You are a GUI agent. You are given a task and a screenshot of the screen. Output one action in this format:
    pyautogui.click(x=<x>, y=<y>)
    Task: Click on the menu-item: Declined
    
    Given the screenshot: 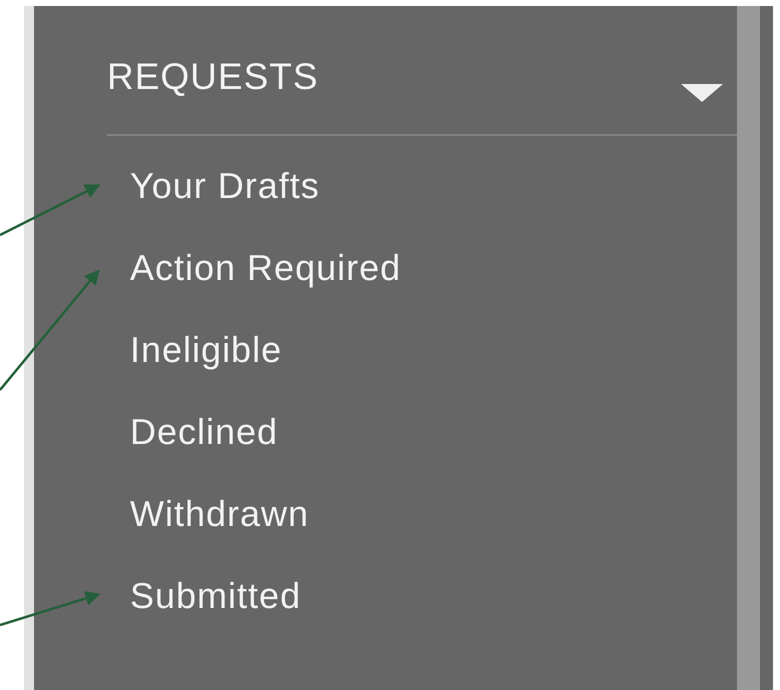 What is the action you would take?
    pyautogui.click(x=204, y=432)
    